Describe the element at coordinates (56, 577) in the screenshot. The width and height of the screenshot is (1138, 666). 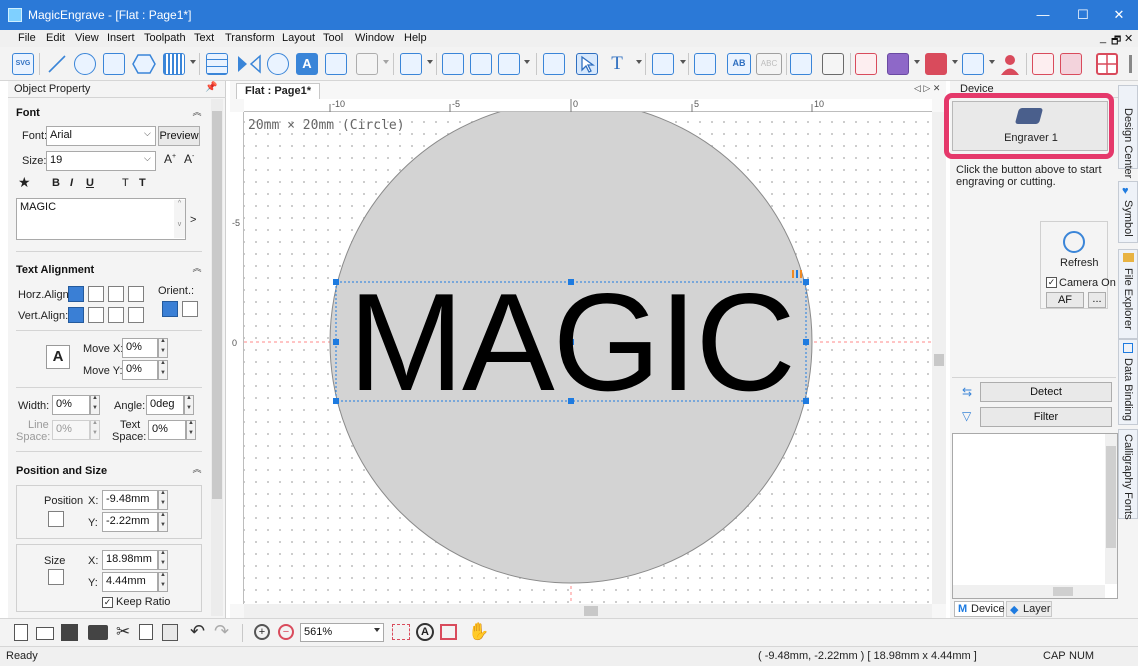
I see `size-anchor-icon` at that location.